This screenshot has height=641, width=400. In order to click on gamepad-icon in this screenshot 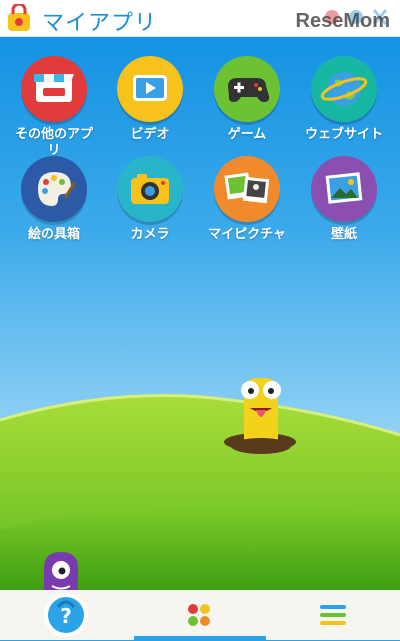, I will do `click(247, 89)`.